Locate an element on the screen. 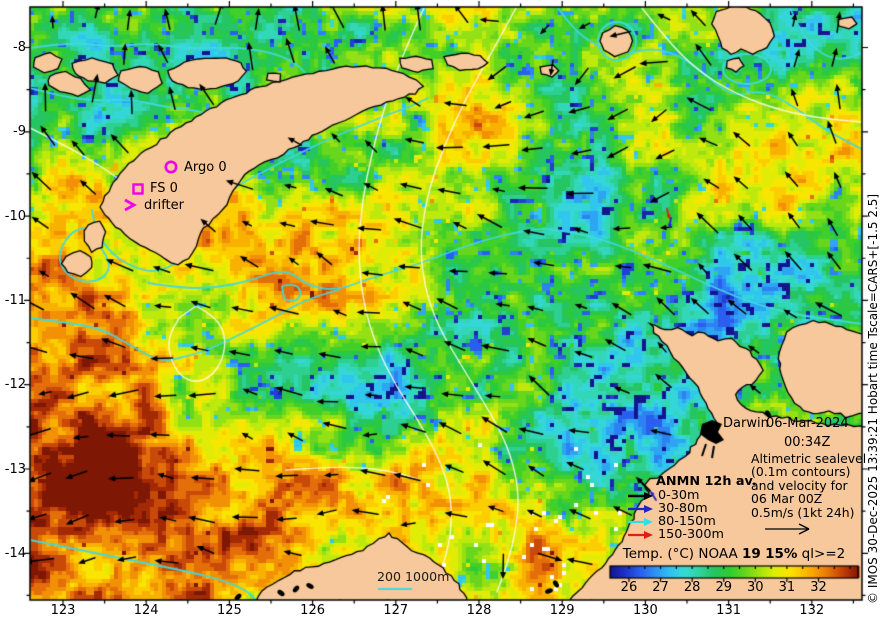 Image resolution: width=880 pixels, height=630 pixels. altimetry-note-line: (0.1m contours) is located at coordinates (801, 472).